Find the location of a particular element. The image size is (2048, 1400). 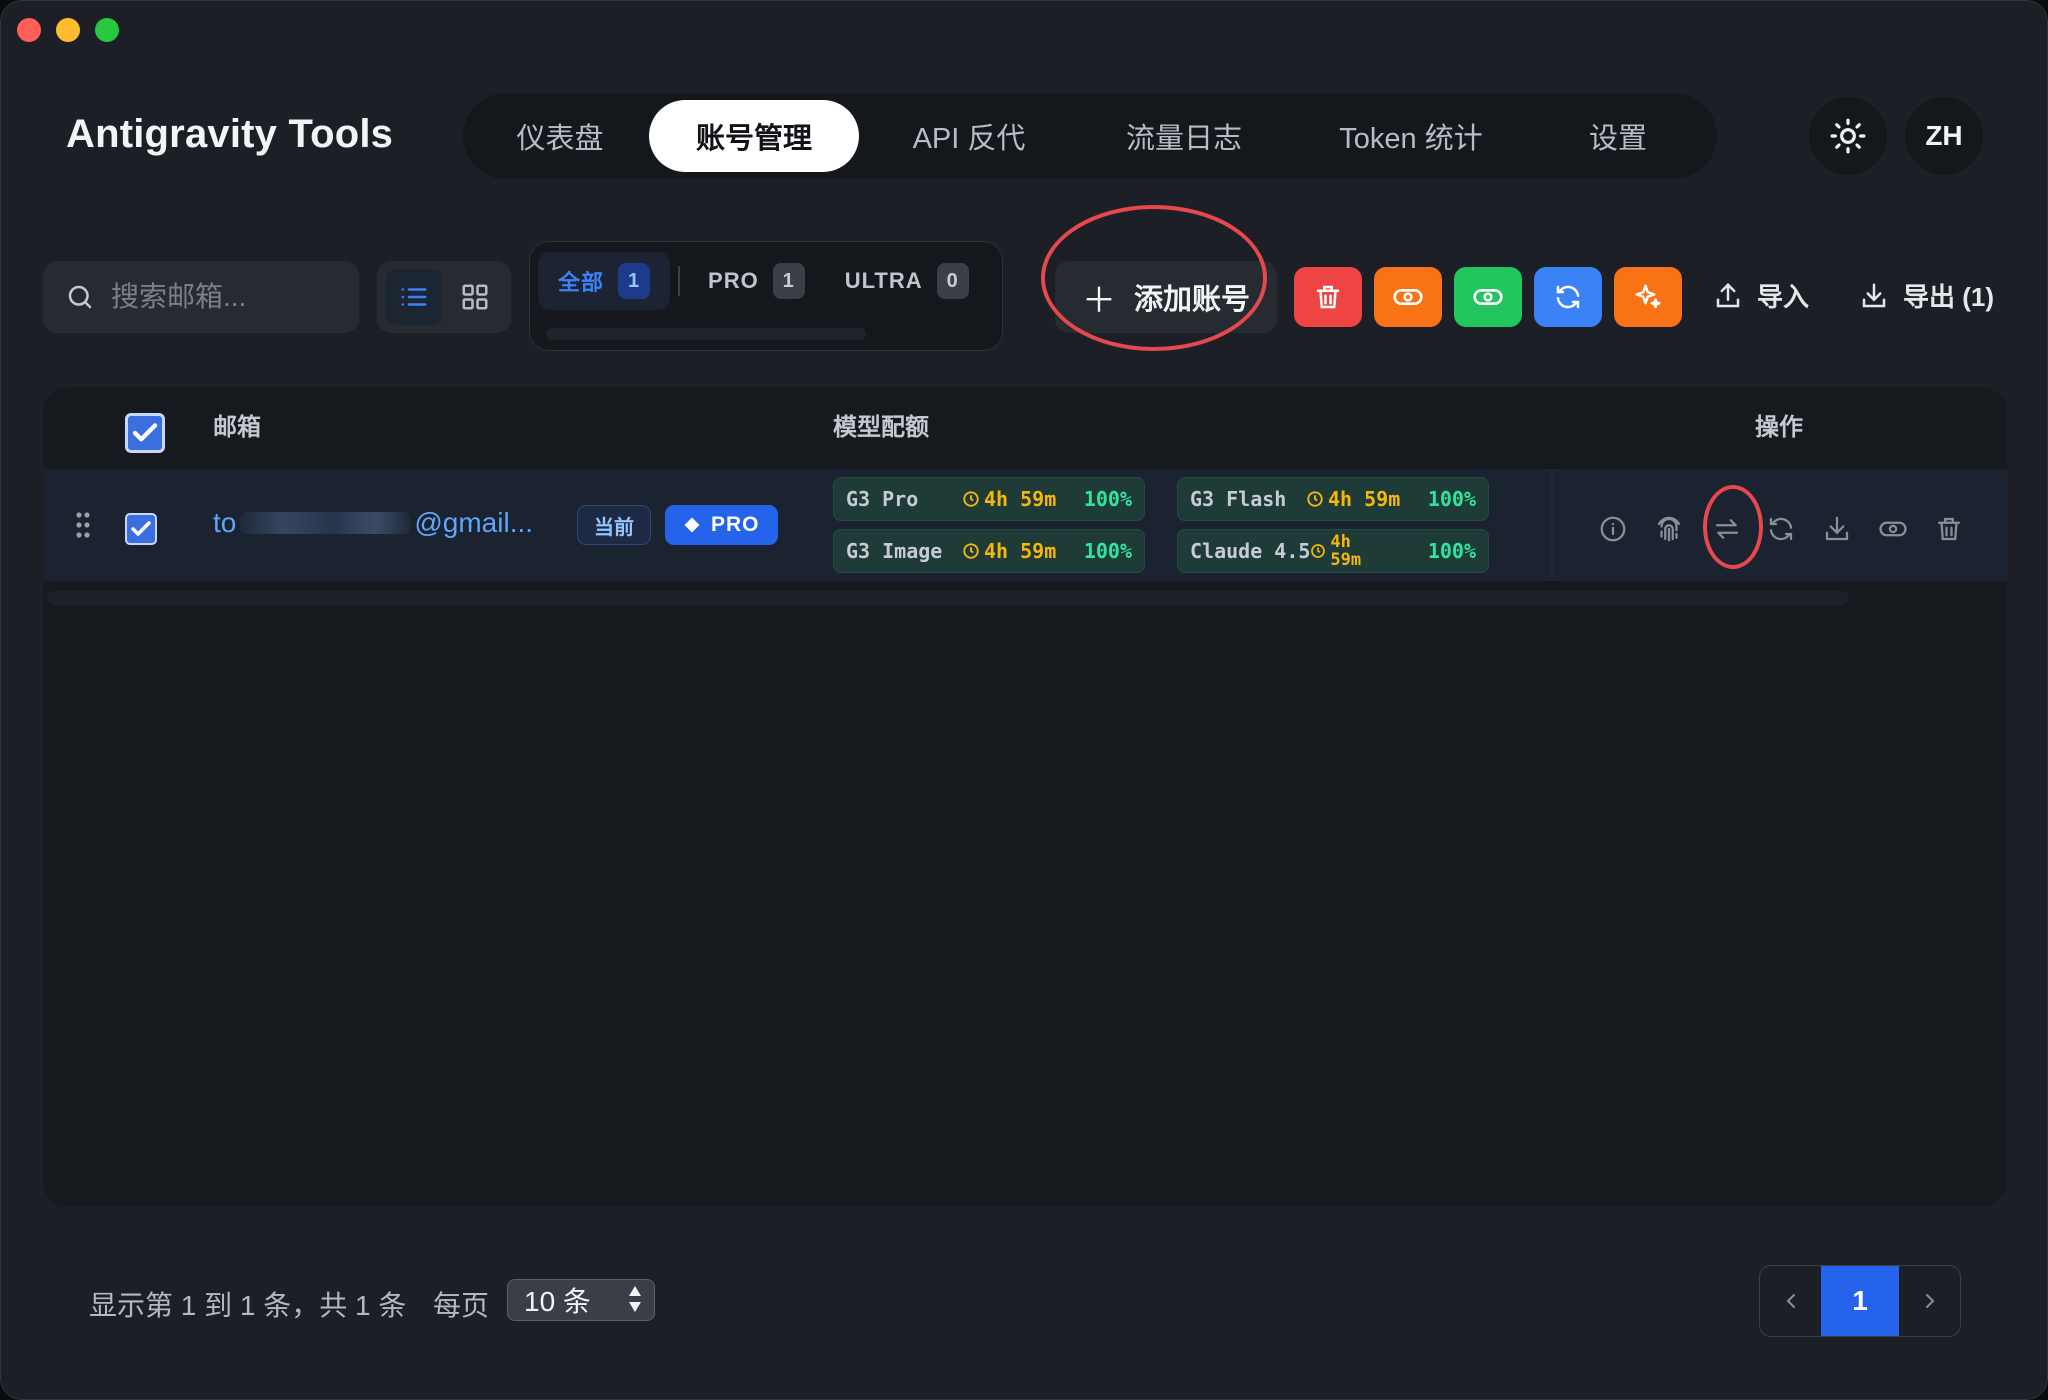

tab-settings: 设置 is located at coordinates (1618, 136).